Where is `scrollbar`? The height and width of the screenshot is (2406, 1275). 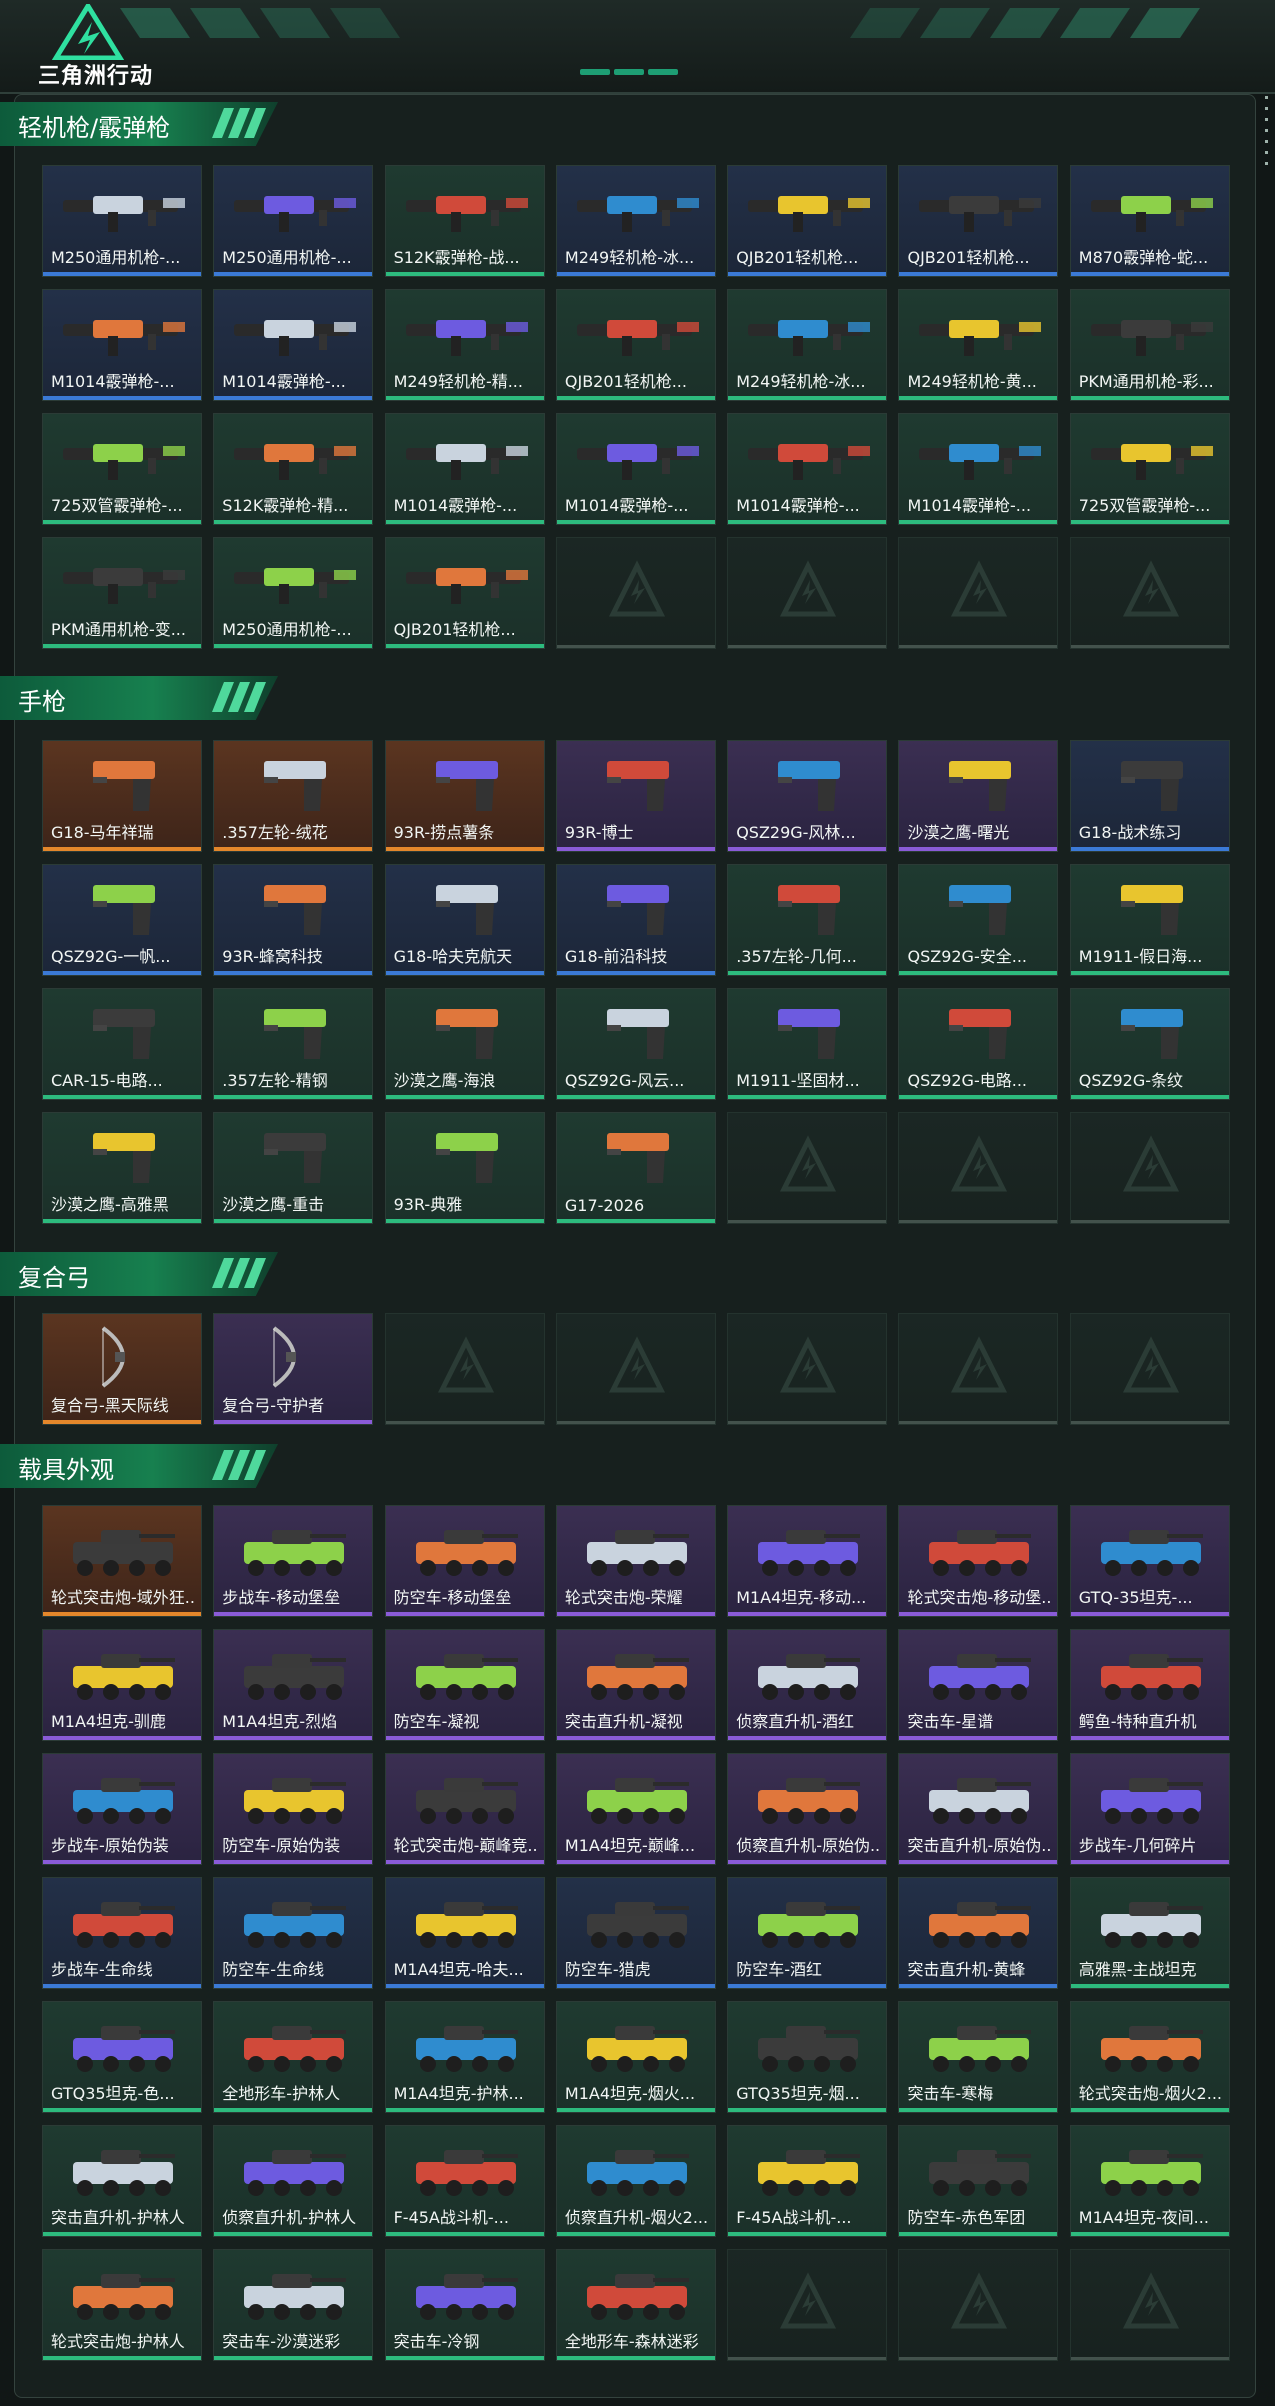 scrollbar is located at coordinates (1267, 131).